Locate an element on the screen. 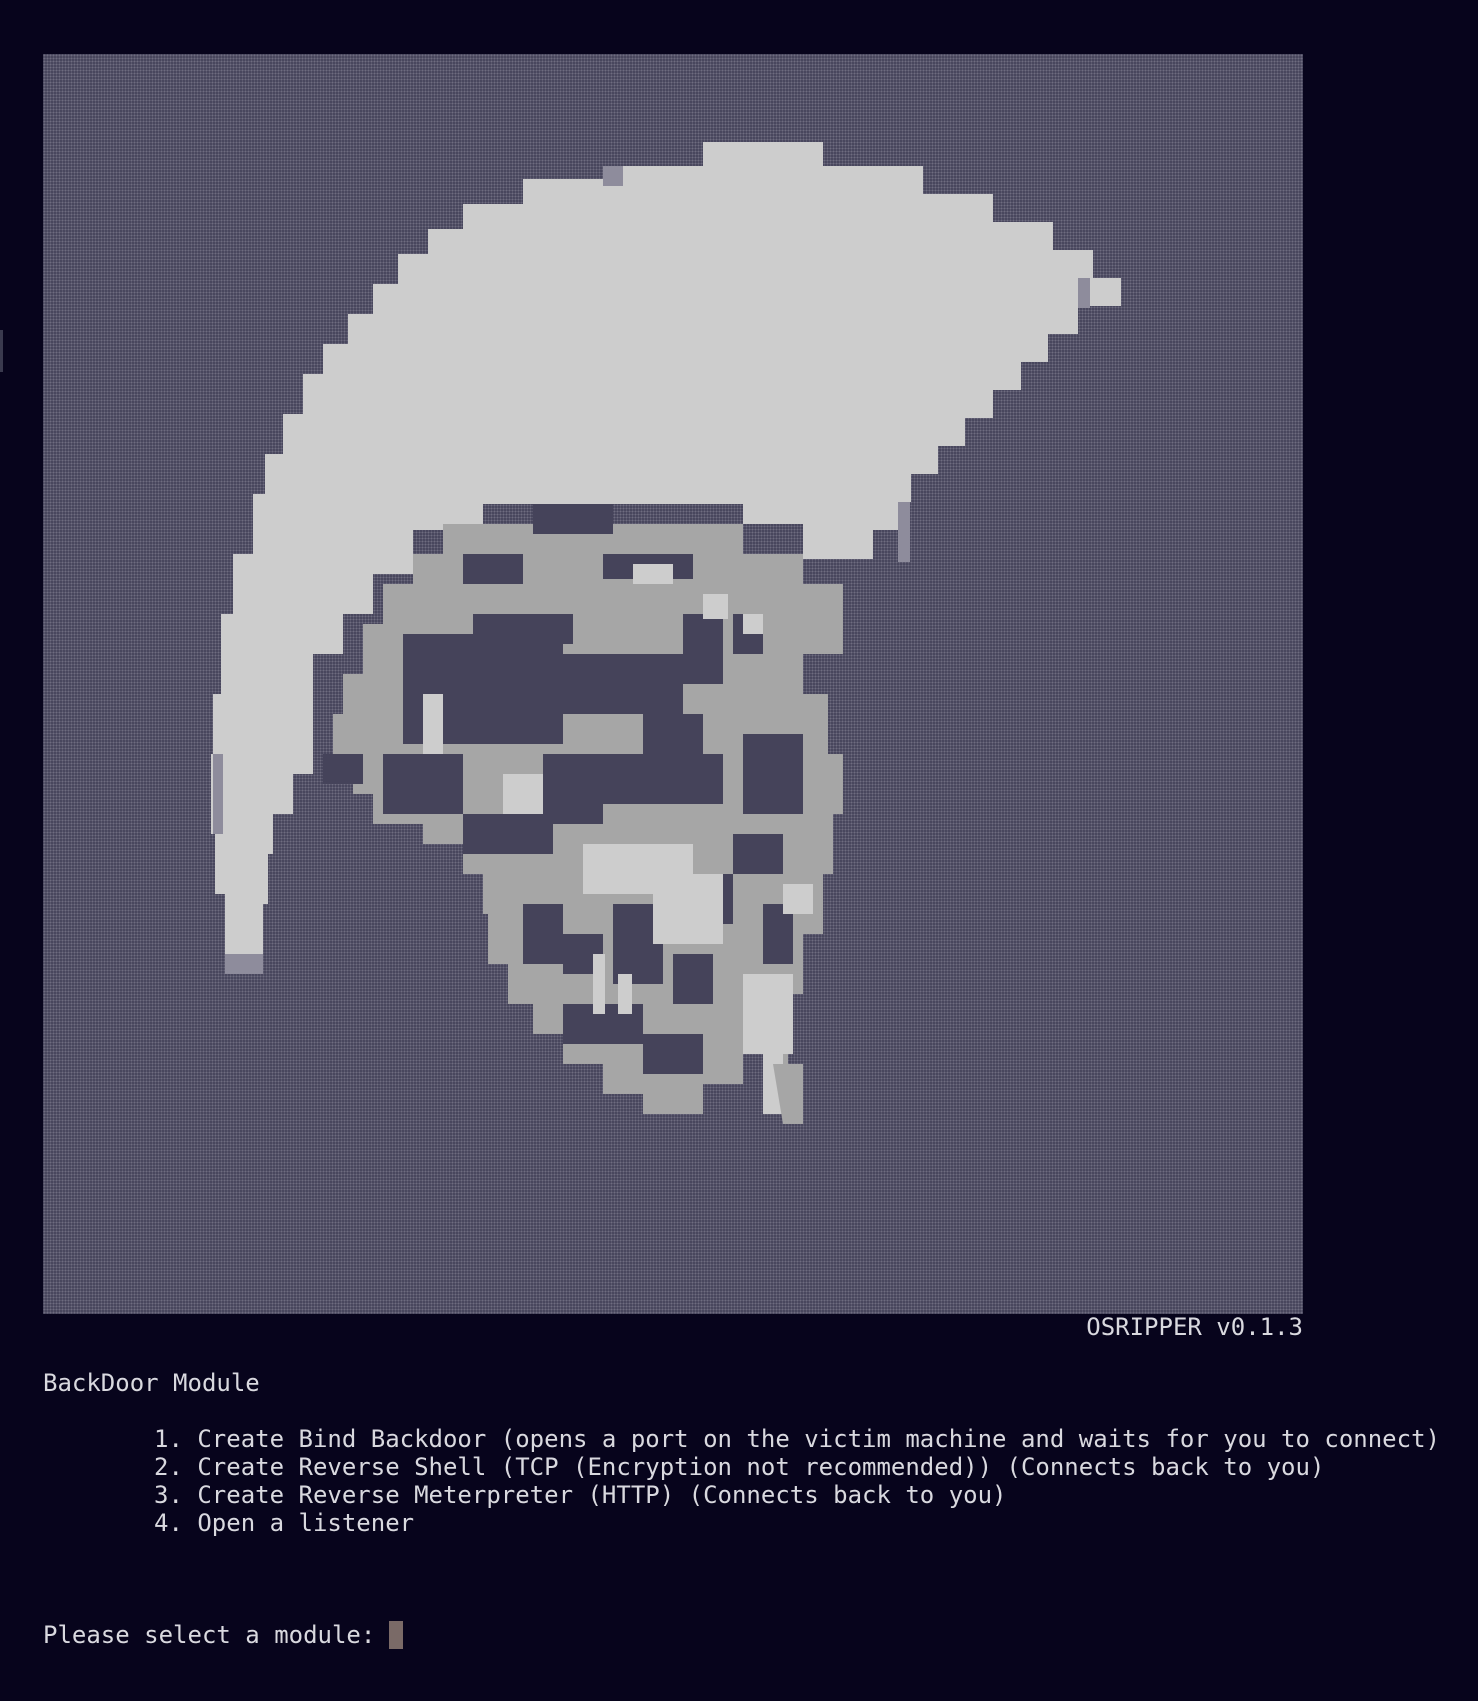 The width and height of the screenshot is (1478, 1701). prompt-label: Please select a module: is located at coordinates (209, 1635).